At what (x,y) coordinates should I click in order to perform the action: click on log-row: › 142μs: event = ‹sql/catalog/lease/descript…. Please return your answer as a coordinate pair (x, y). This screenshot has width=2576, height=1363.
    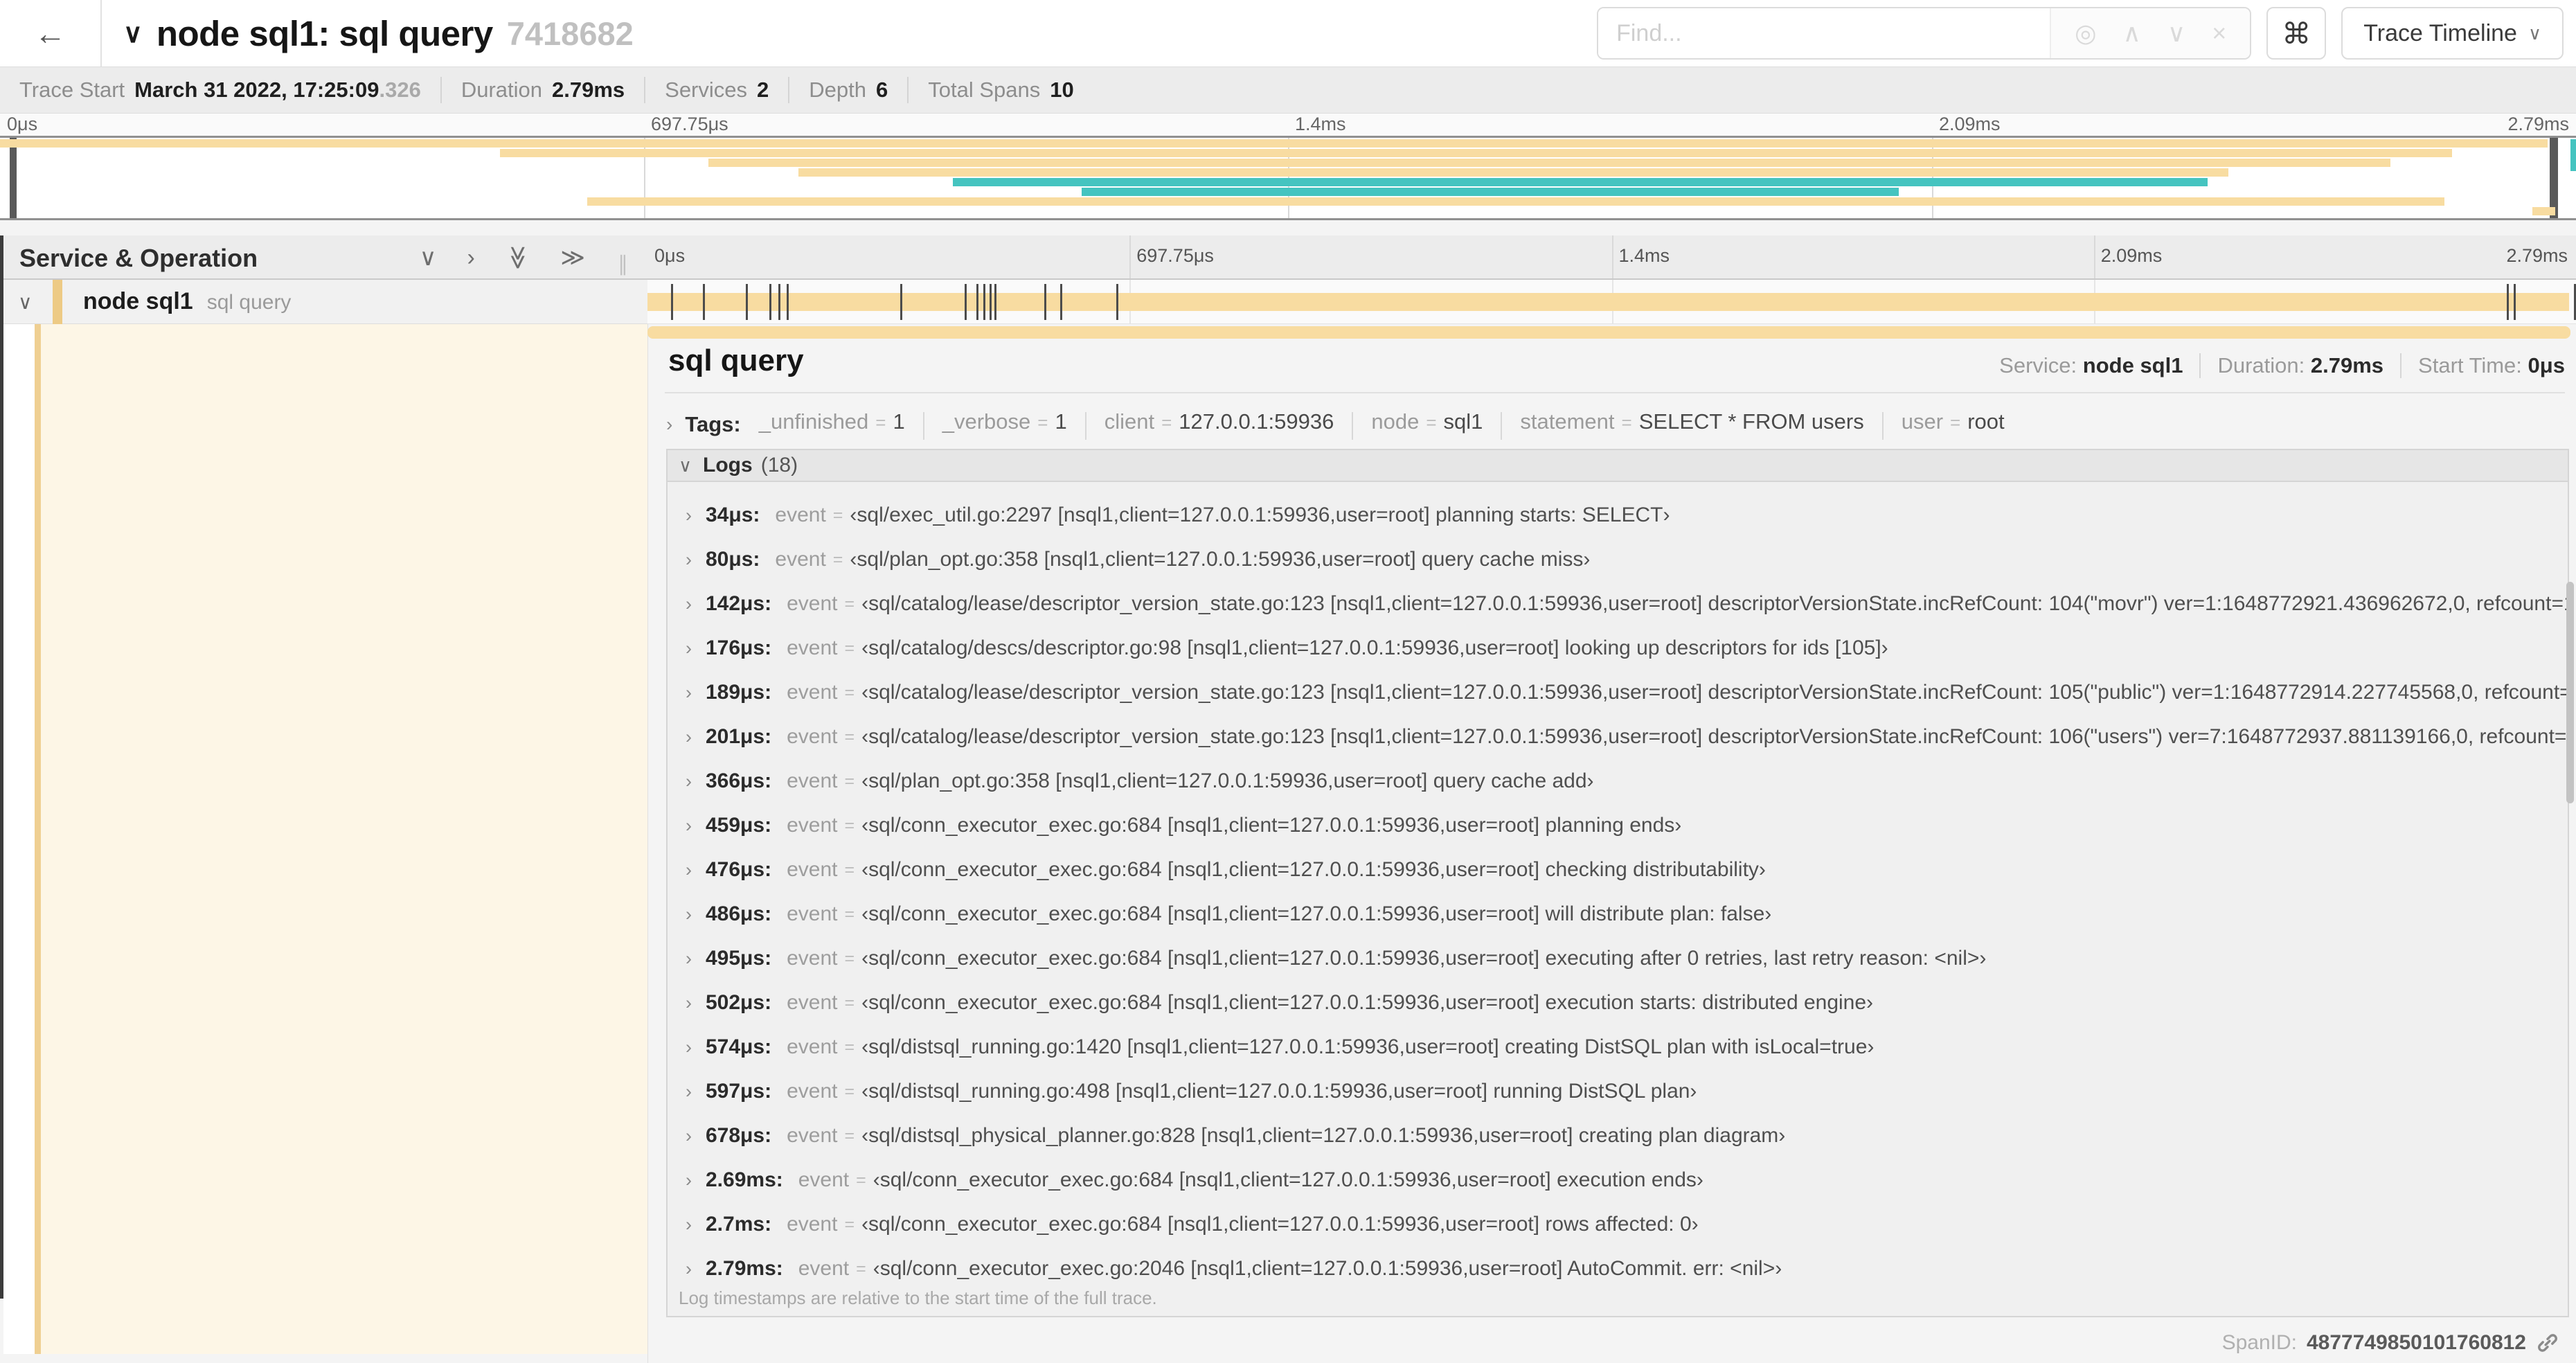
    Looking at the image, I should click on (1618, 604).